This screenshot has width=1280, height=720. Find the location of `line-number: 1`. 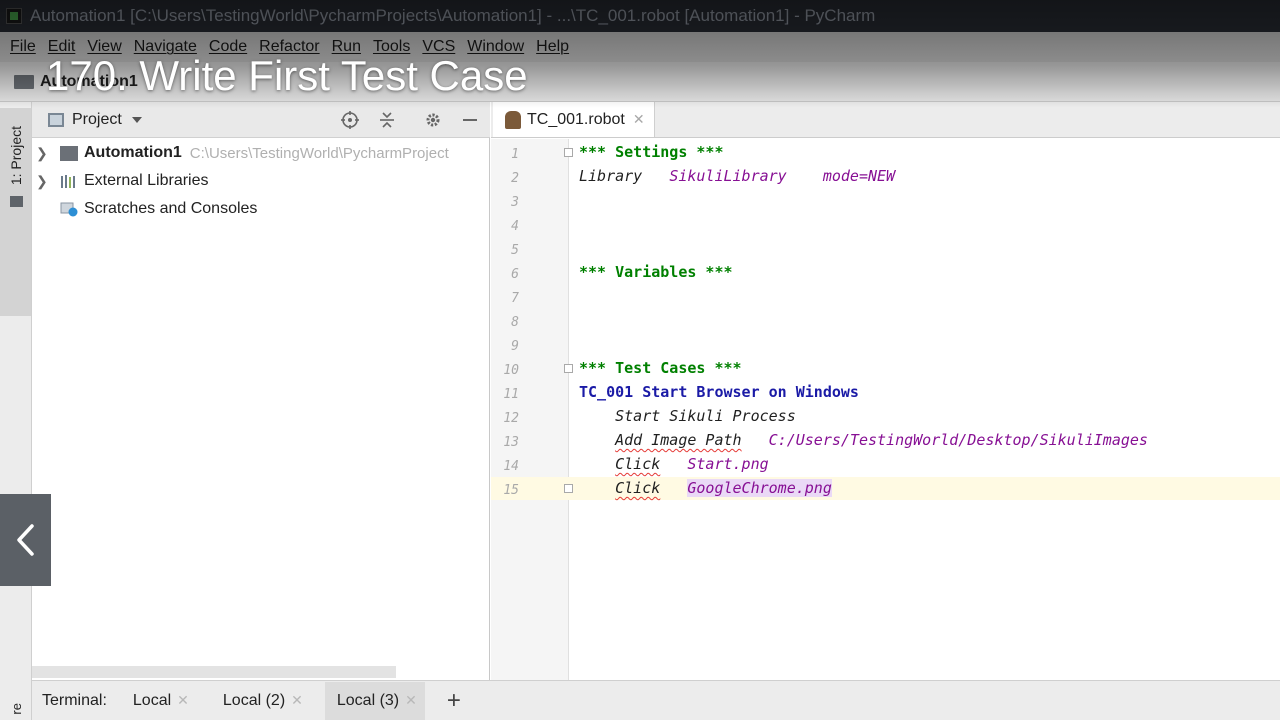

line-number: 1 is located at coordinates (515, 154).